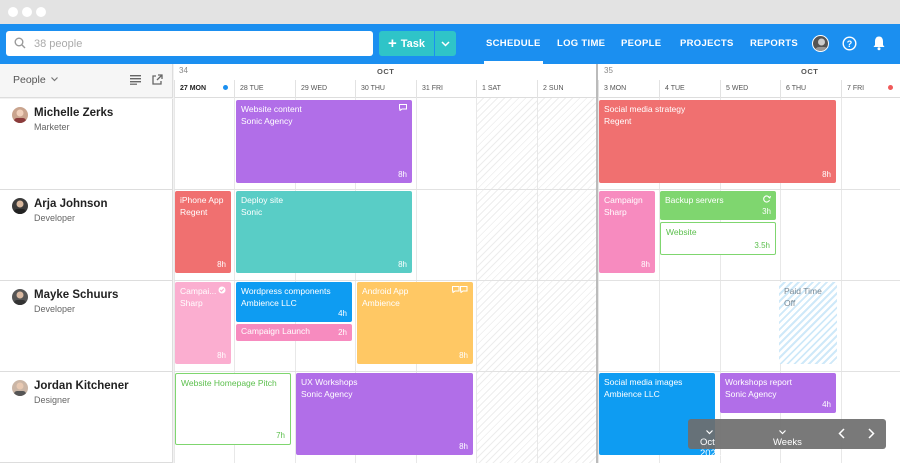 The height and width of the screenshot is (463, 900). What do you see at coordinates (269, 302) in the screenshot?
I see `task-project: Ambience LLC` at bounding box center [269, 302].